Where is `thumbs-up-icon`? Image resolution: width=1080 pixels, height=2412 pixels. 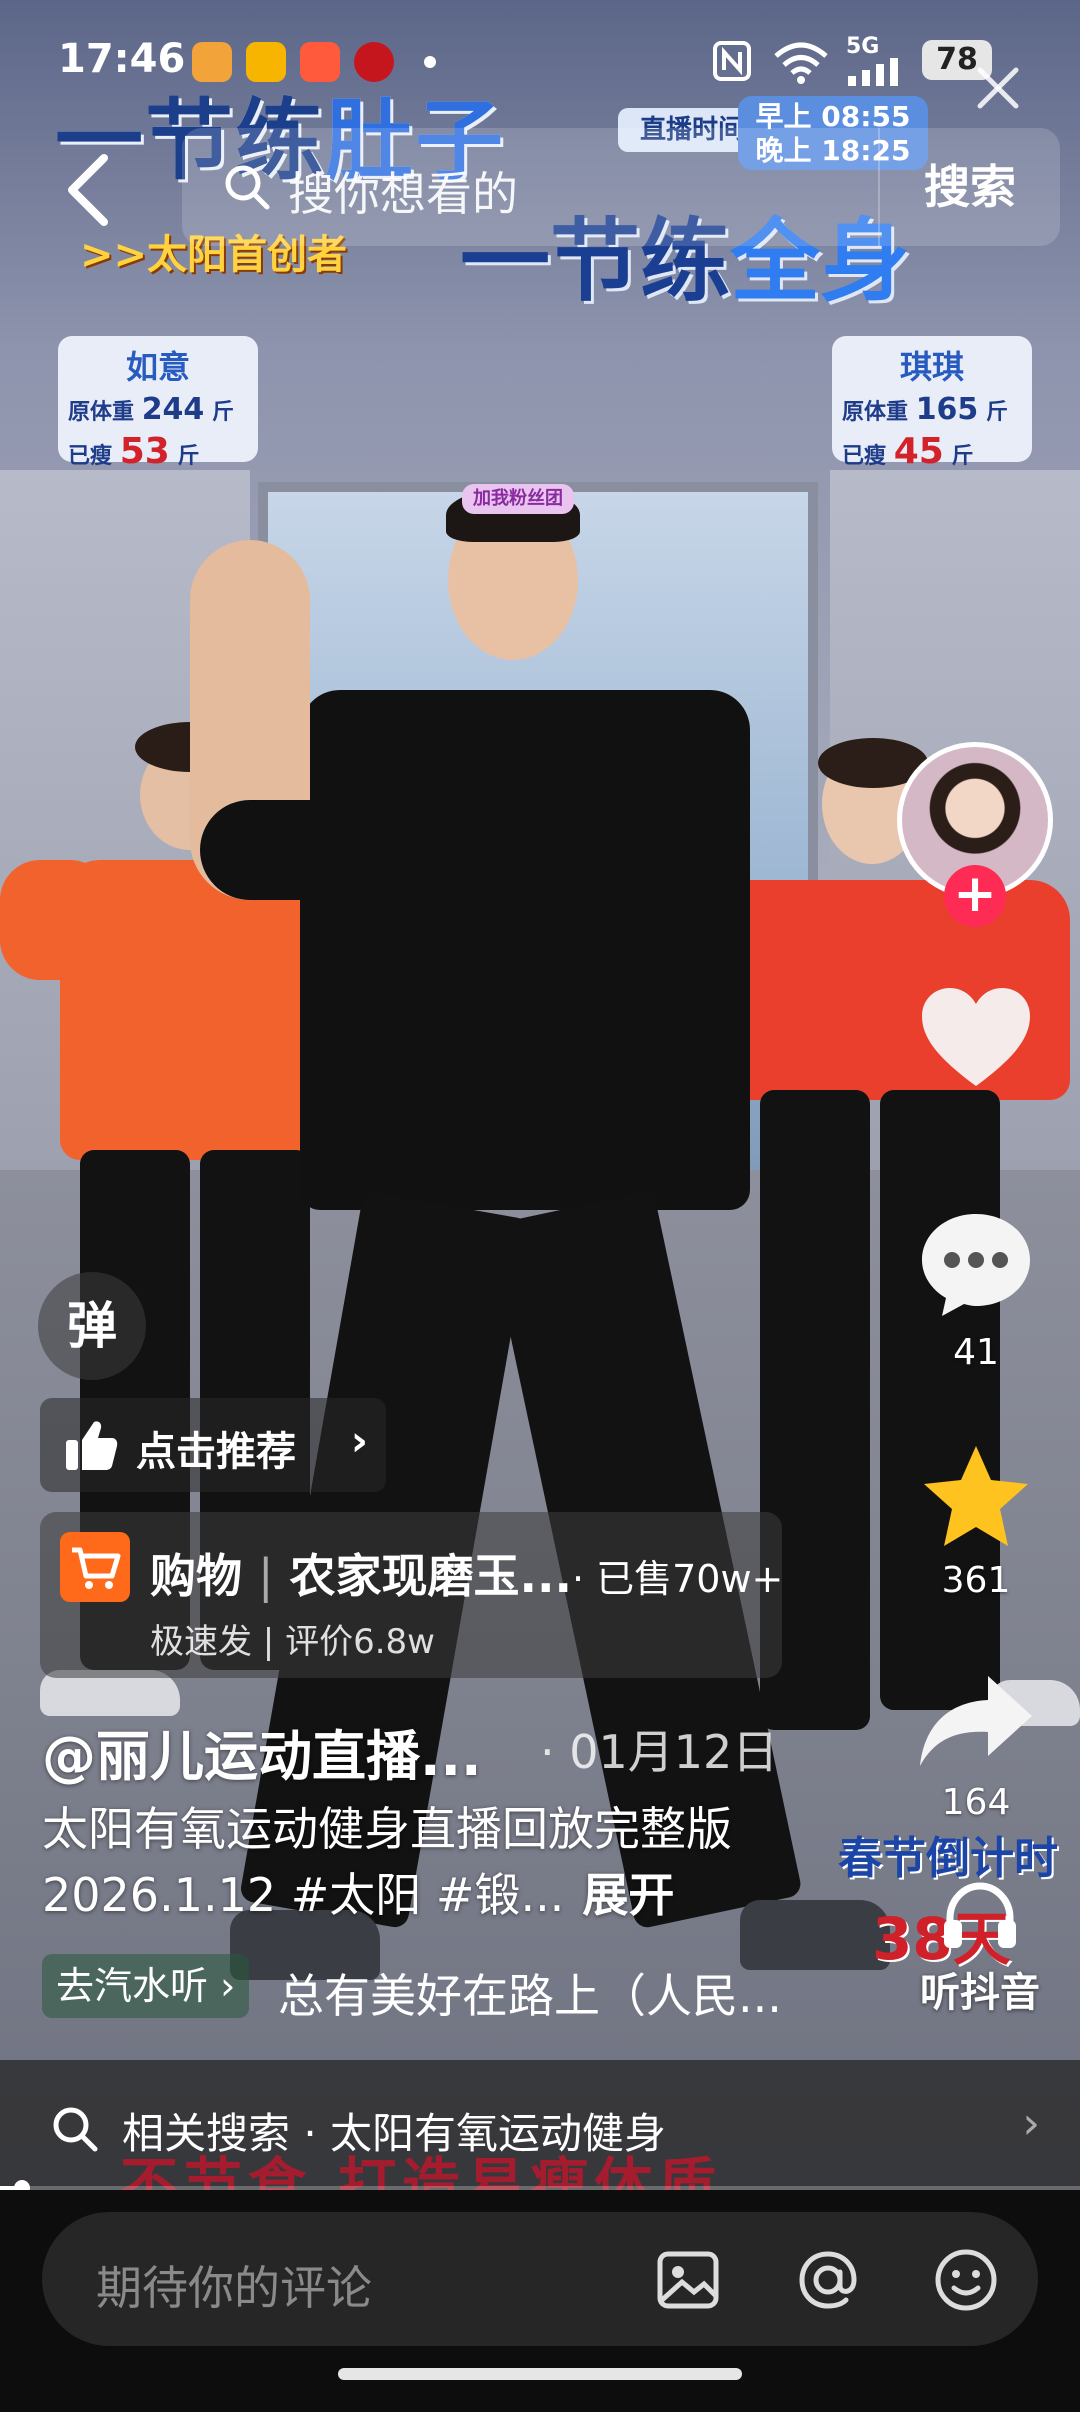 thumbs-up-icon is located at coordinates (92, 1445).